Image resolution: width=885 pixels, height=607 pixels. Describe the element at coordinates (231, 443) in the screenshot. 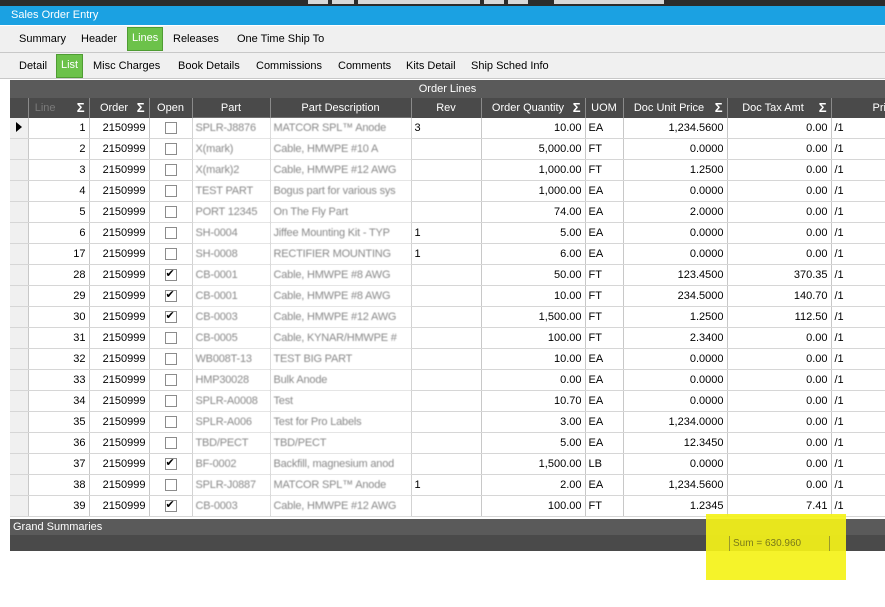

I see `cell-part: TBD/PECT` at that location.